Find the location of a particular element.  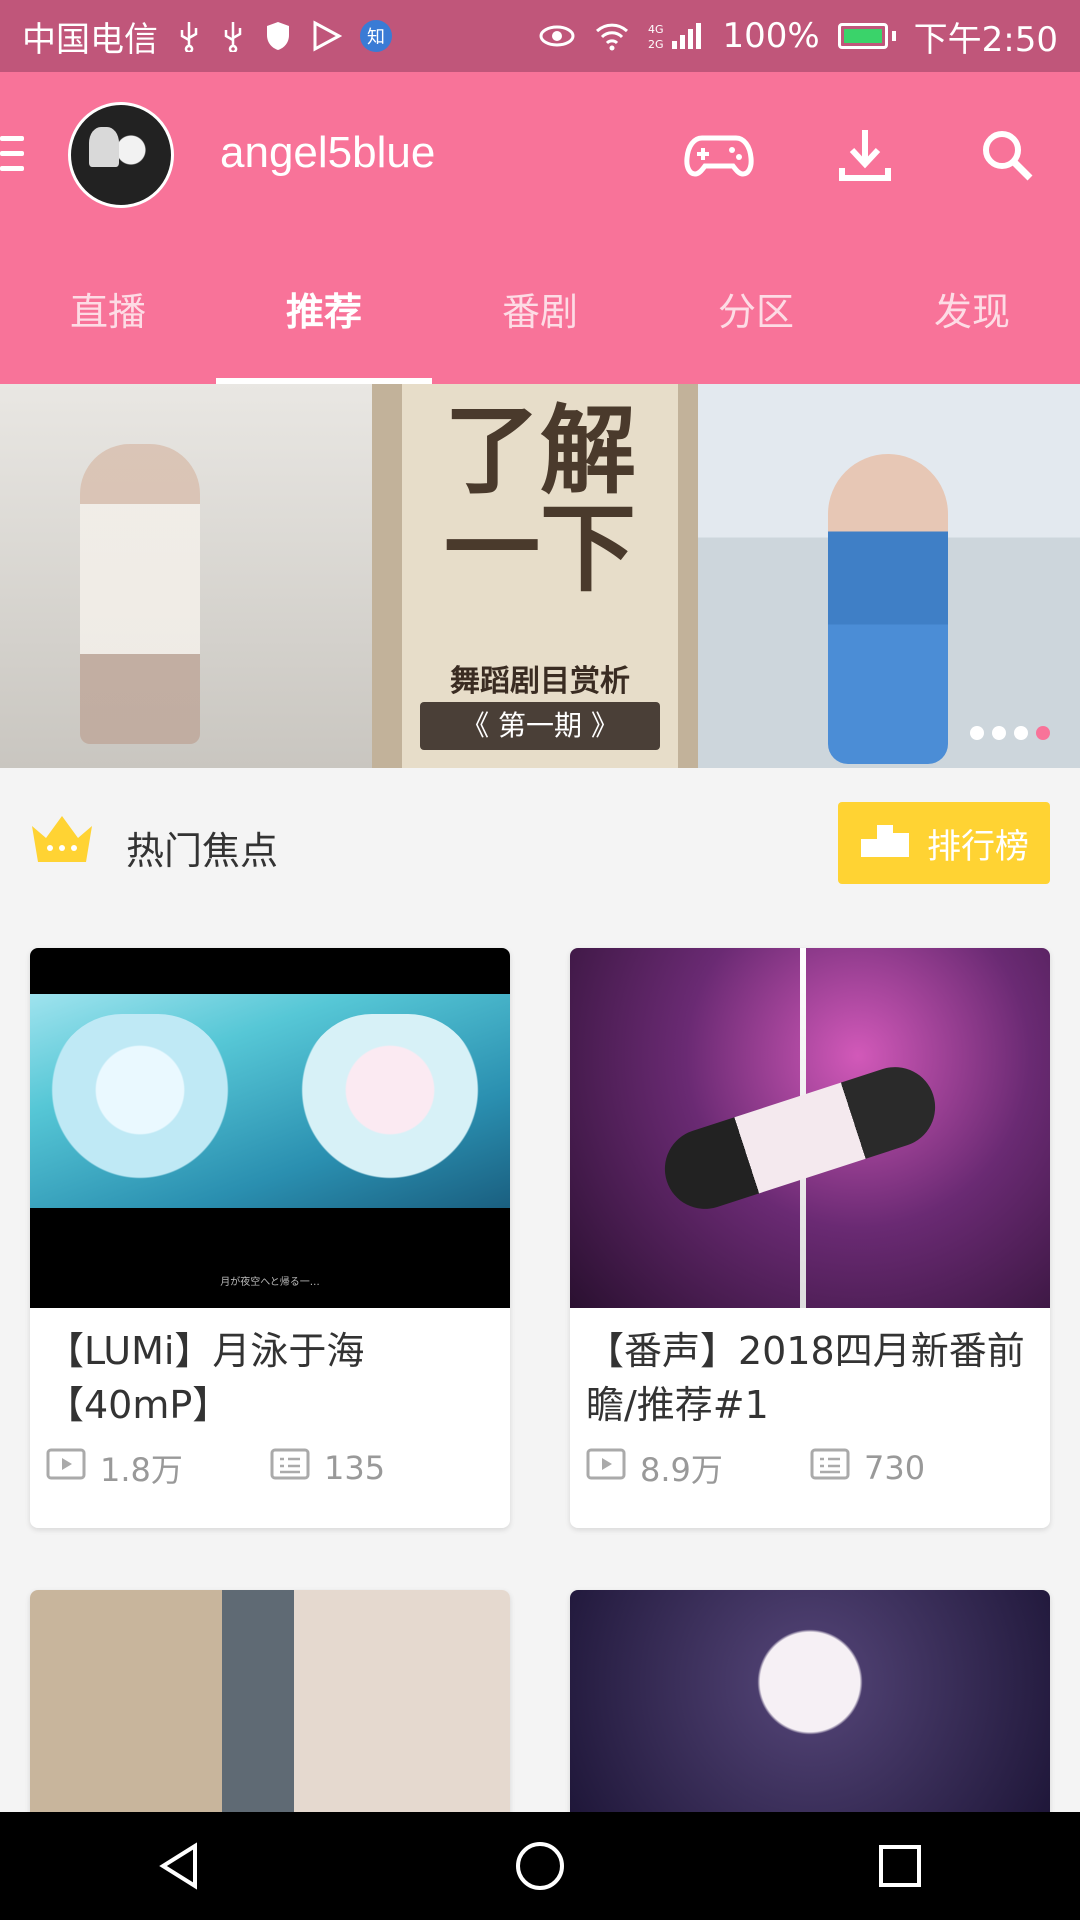

banner-page-indicator is located at coordinates (1010, 733).